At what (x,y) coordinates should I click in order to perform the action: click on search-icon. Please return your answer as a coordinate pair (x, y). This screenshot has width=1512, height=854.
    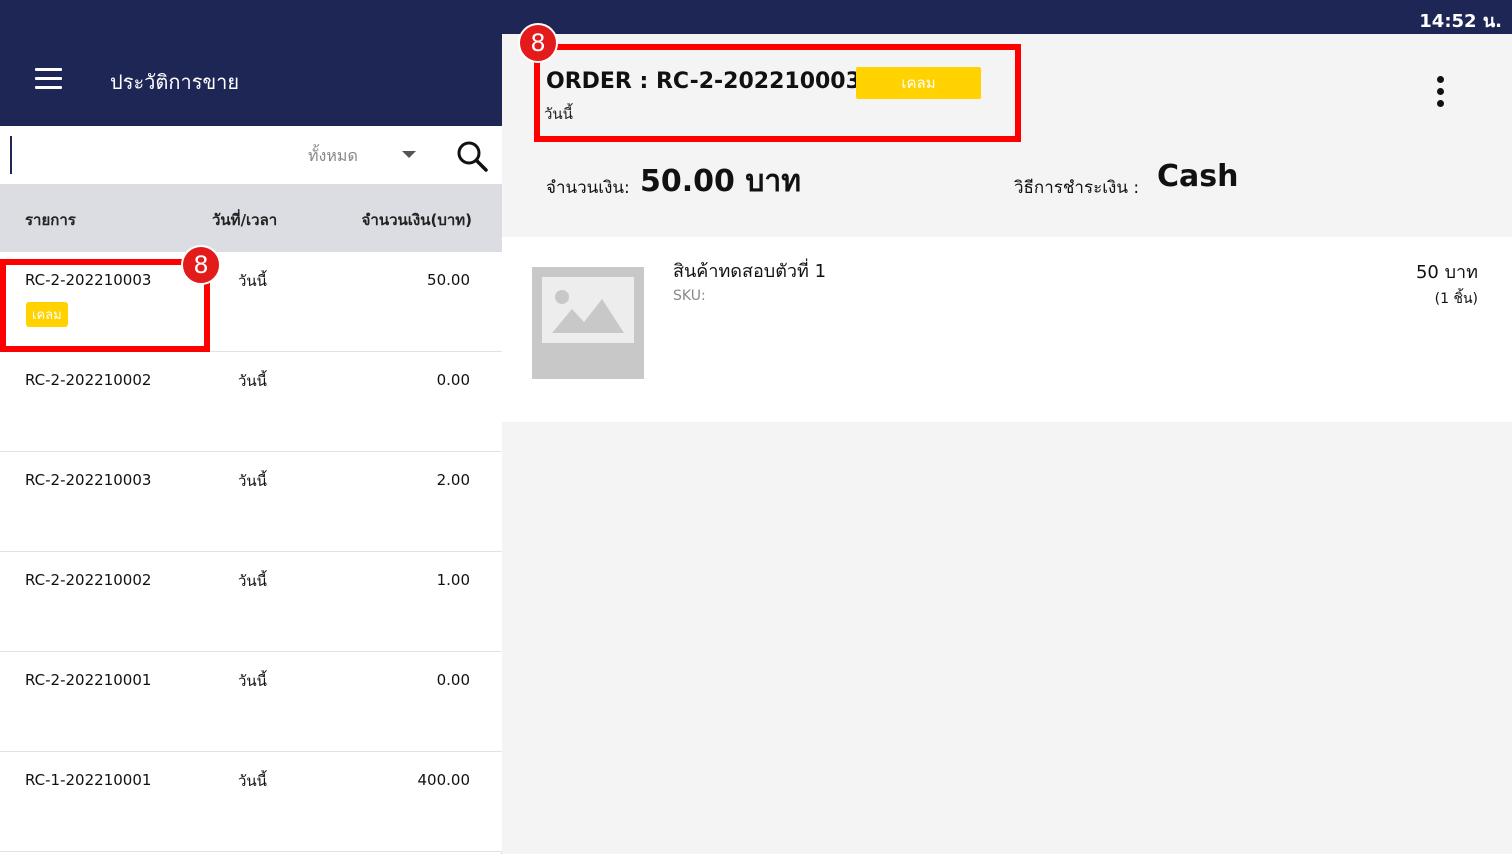
    Looking at the image, I should click on (472, 156).